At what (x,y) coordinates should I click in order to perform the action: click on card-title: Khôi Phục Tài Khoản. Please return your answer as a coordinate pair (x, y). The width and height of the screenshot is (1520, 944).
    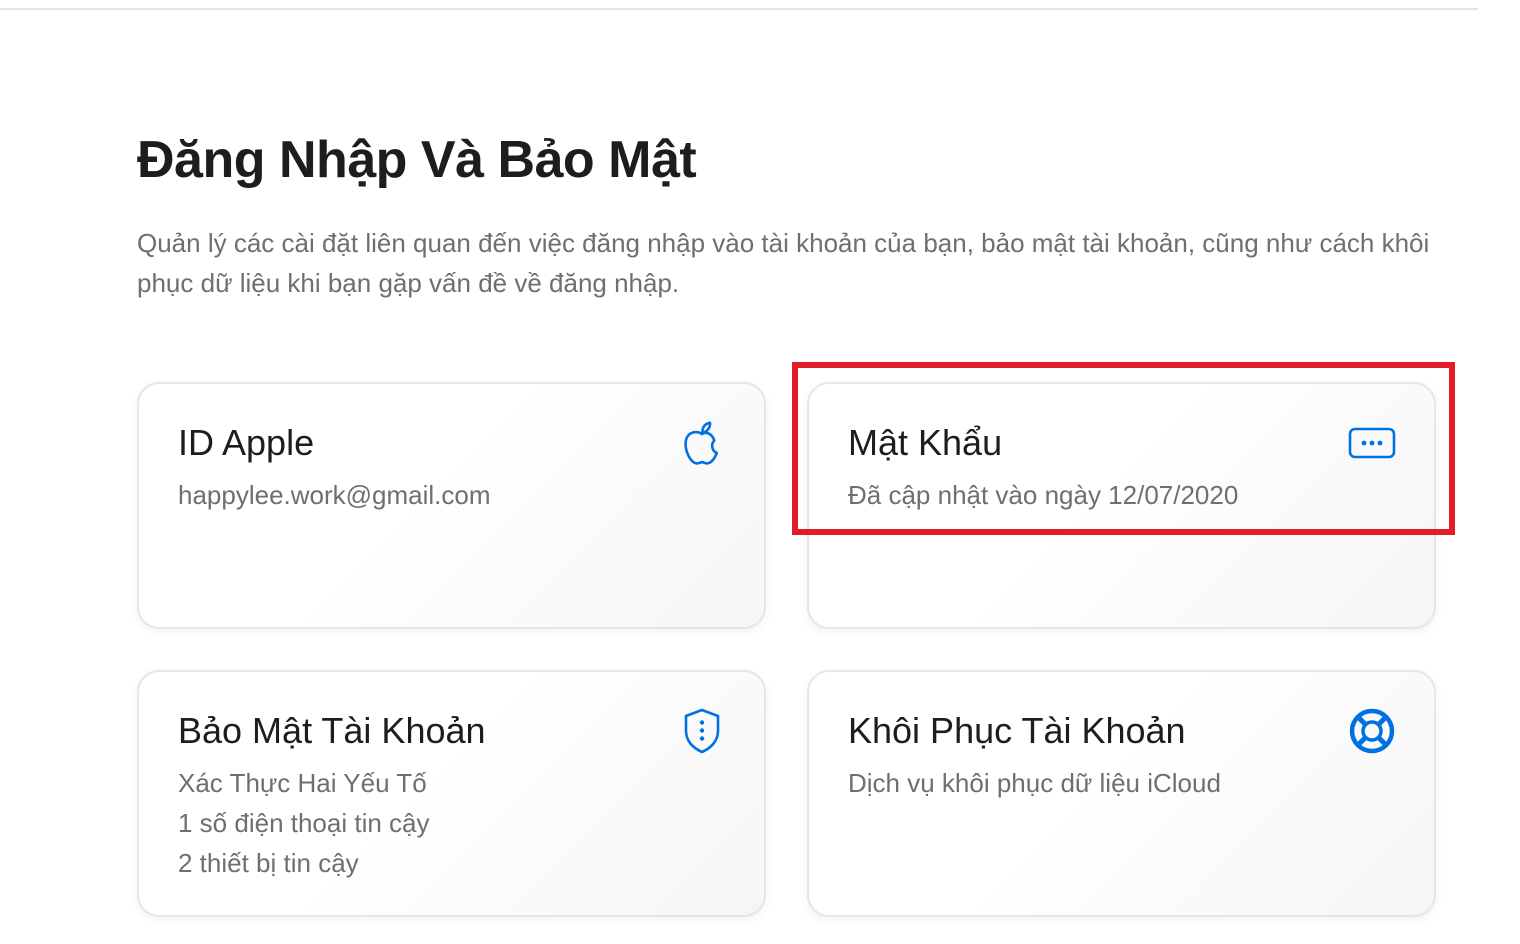
    Looking at the image, I should click on (1017, 730).